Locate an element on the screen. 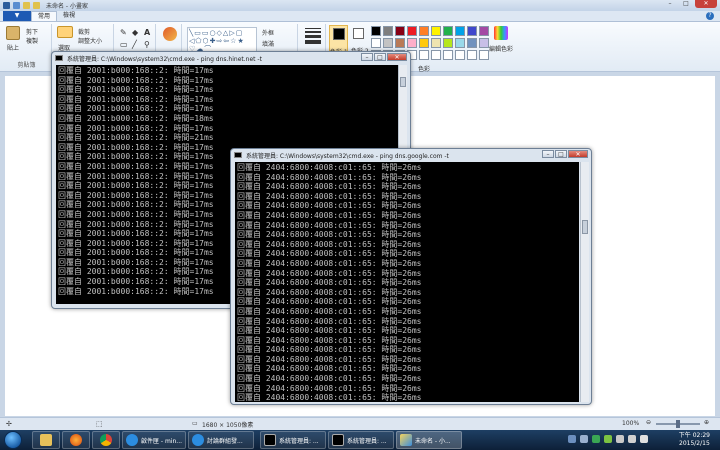  file-menu-button: ▼ is located at coordinates (17, 16).